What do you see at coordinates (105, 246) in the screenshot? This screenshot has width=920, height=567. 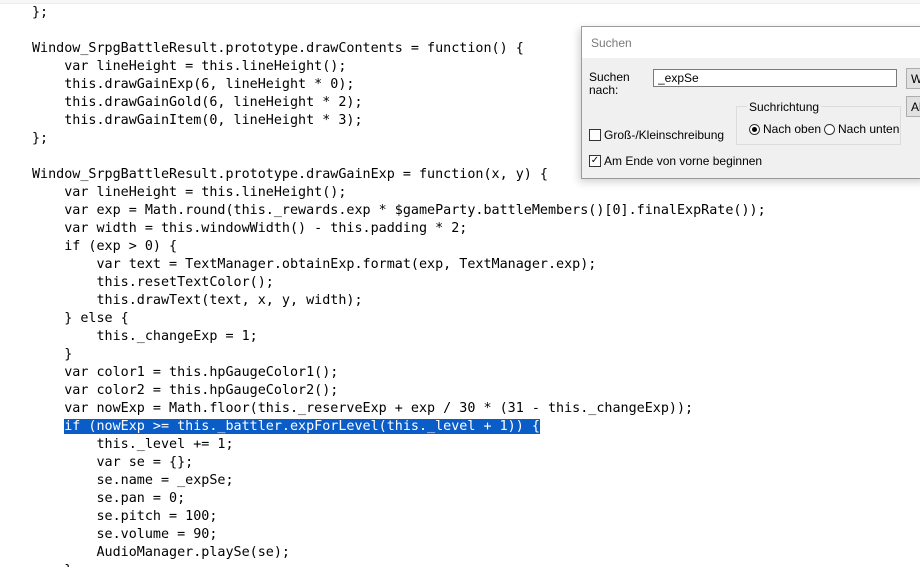 I see `code-line: if (exp > 0) {` at bounding box center [105, 246].